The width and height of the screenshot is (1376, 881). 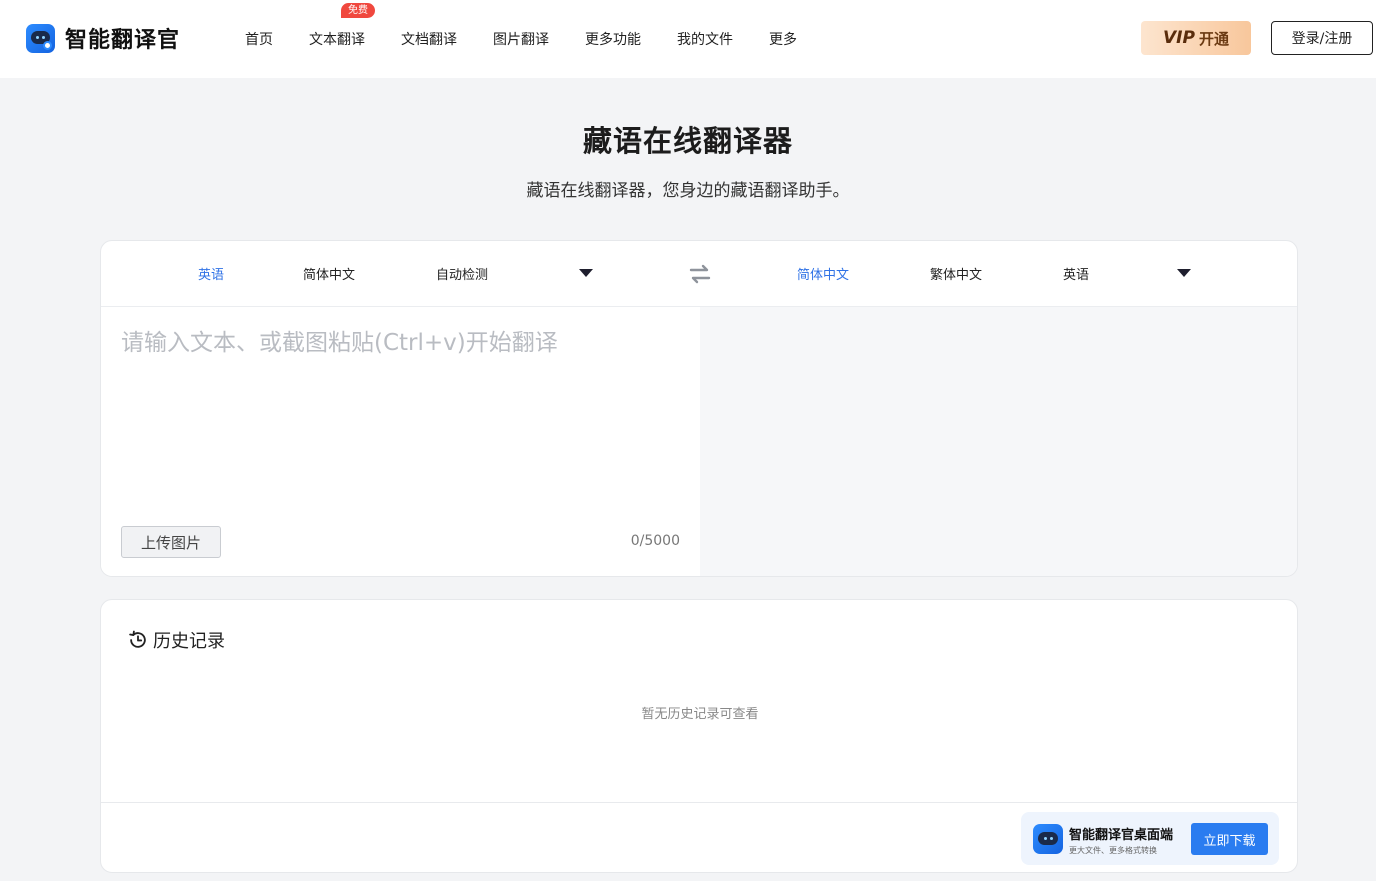 I want to click on target-lang-traditional-chinese: 繁体中文, so click(x=956, y=273).